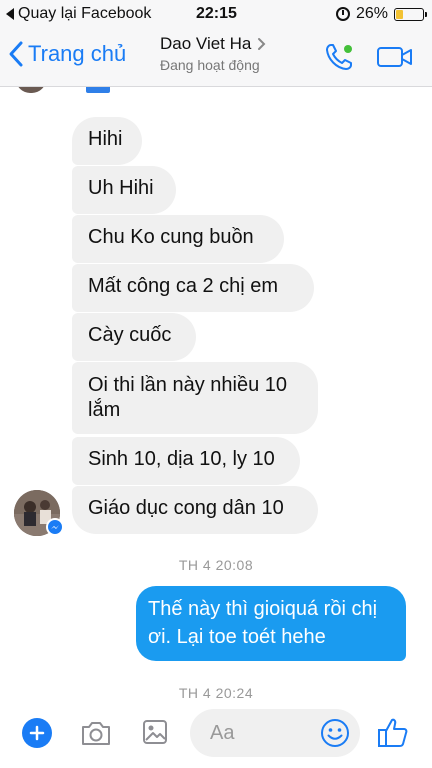 The height and width of the screenshot is (768, 432). I want to click on emoji-icon, so click(335, 733).